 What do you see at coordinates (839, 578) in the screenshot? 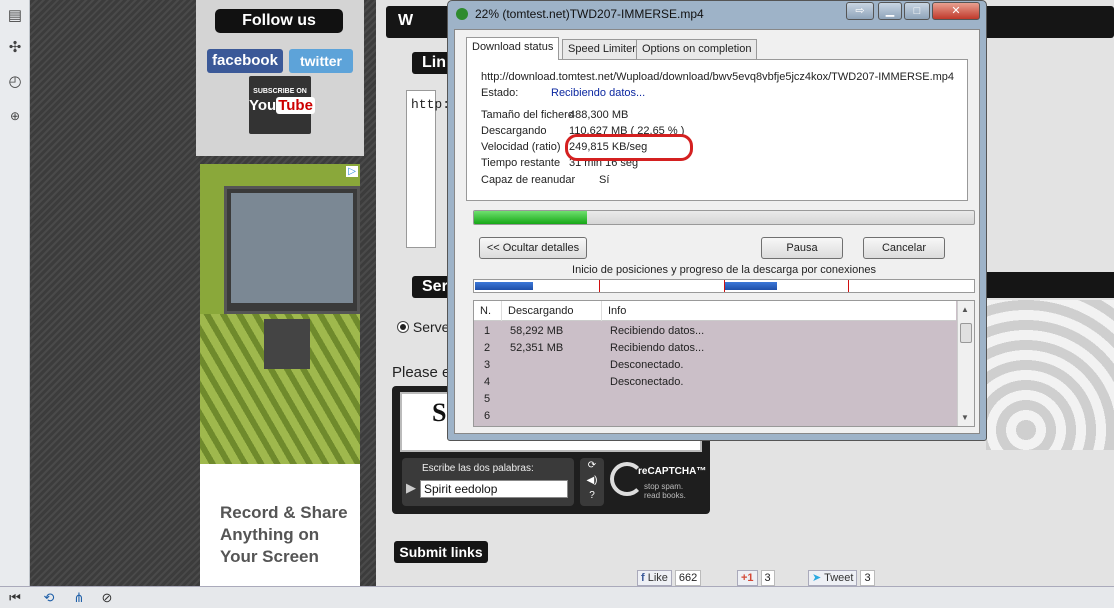
I see `tweet-label: Tweet` at bounding box center [839, 578].